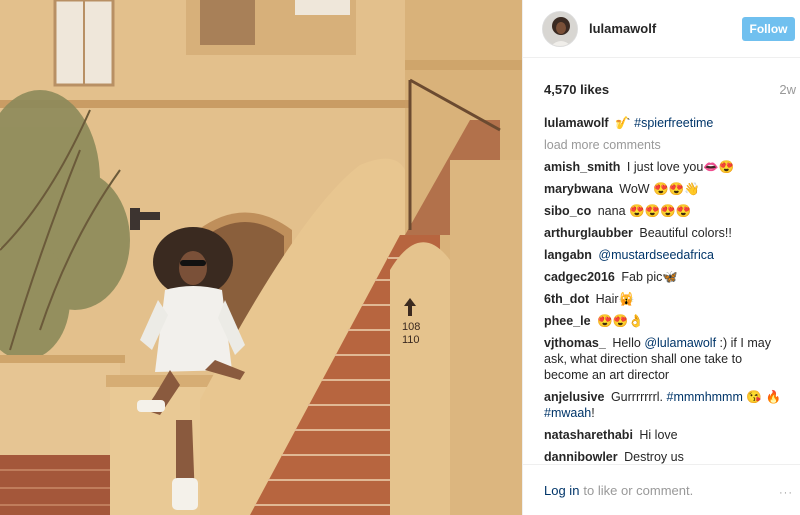 This screenshot has width=800, height=515. Describe the element at coordinates (660, 211) in the screenshot. I see `heart-eyes-icon: 😍😍😍😍` at that location.